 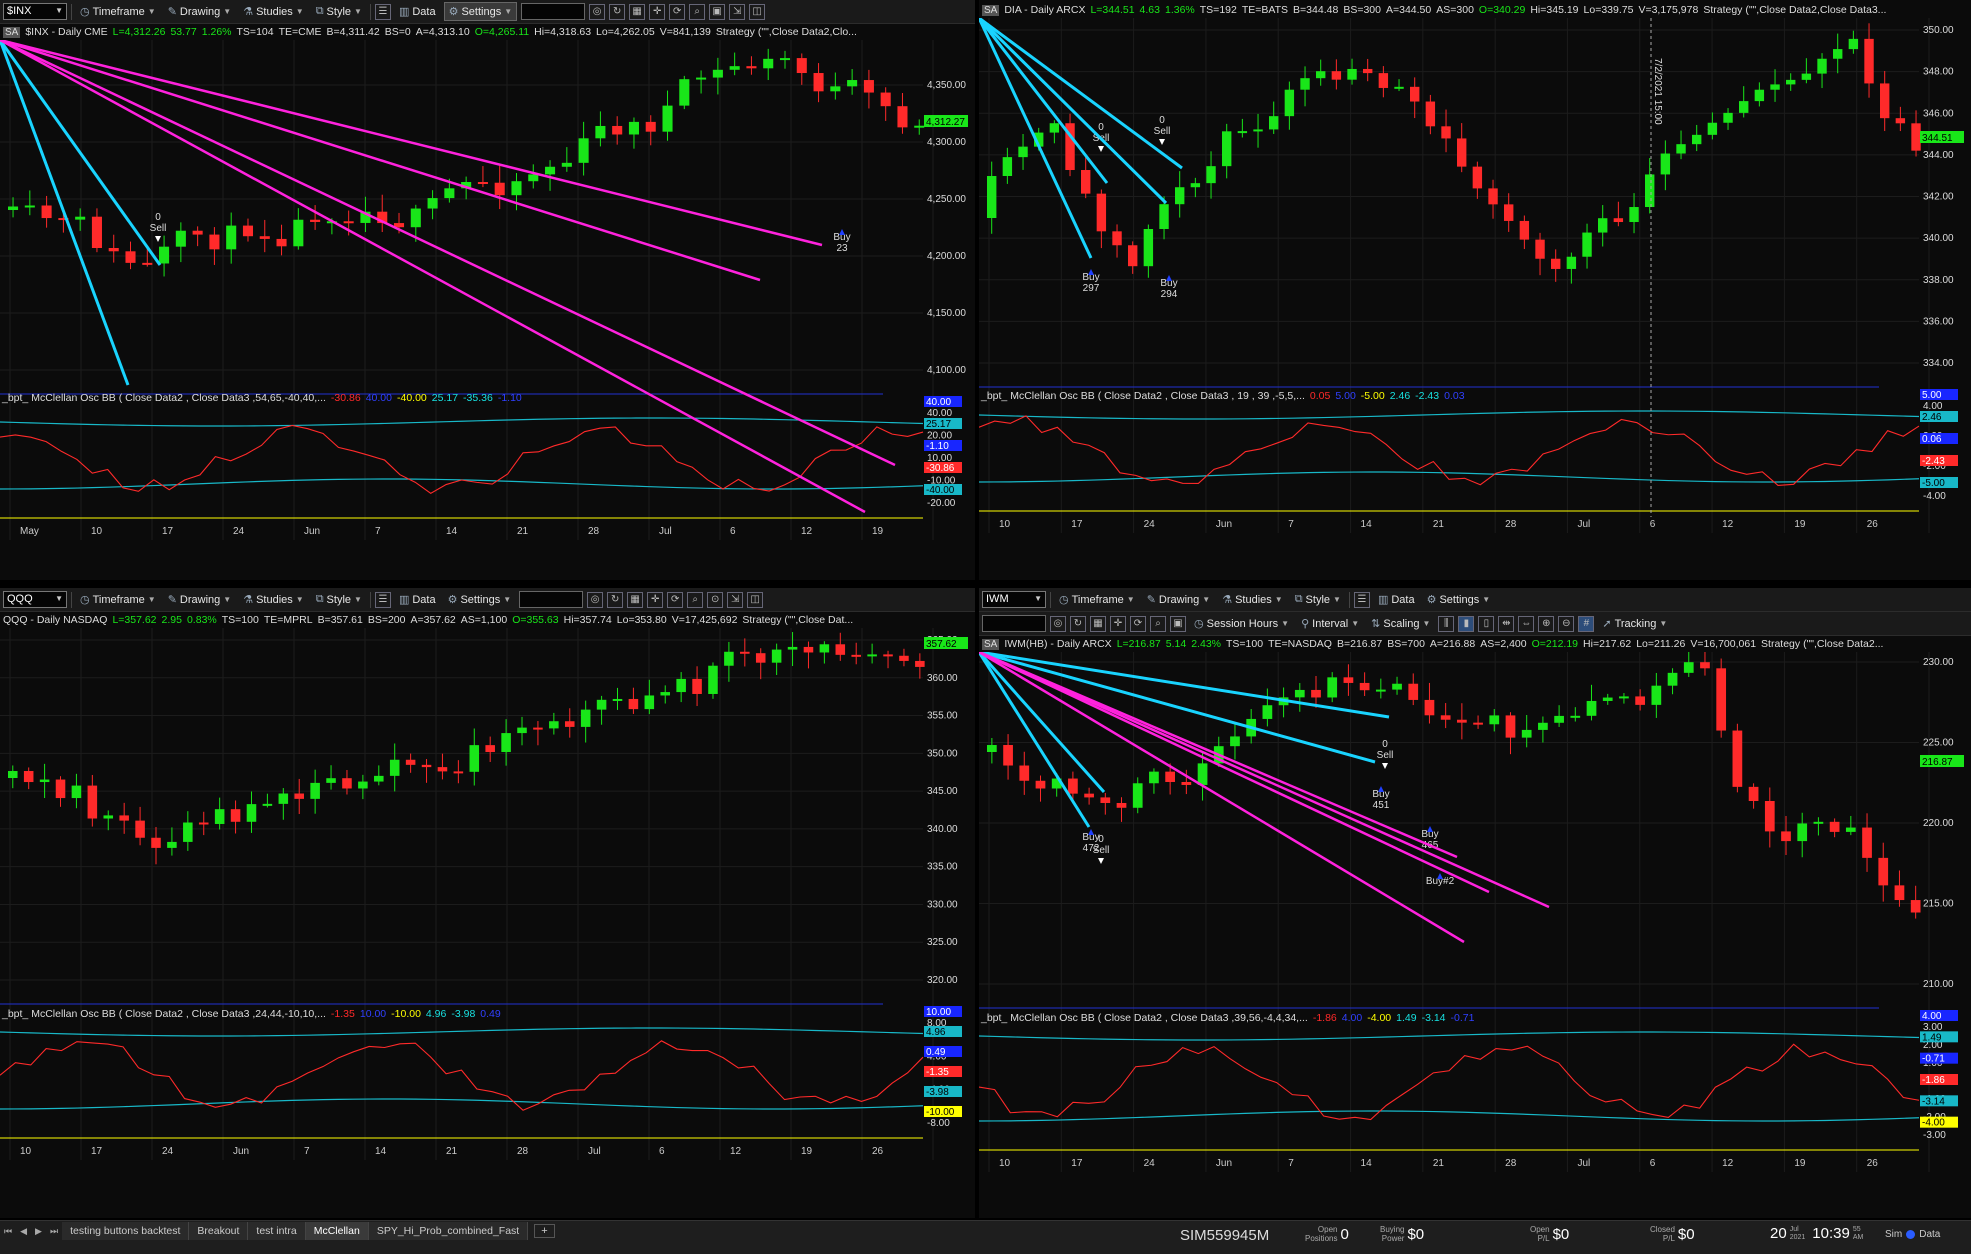 What do you see at coordinates (126, 1231) in the screenshot?
I see `tab-testing-buttons-backtest: testing buttons backtest` at bounding box center [126, 1231].